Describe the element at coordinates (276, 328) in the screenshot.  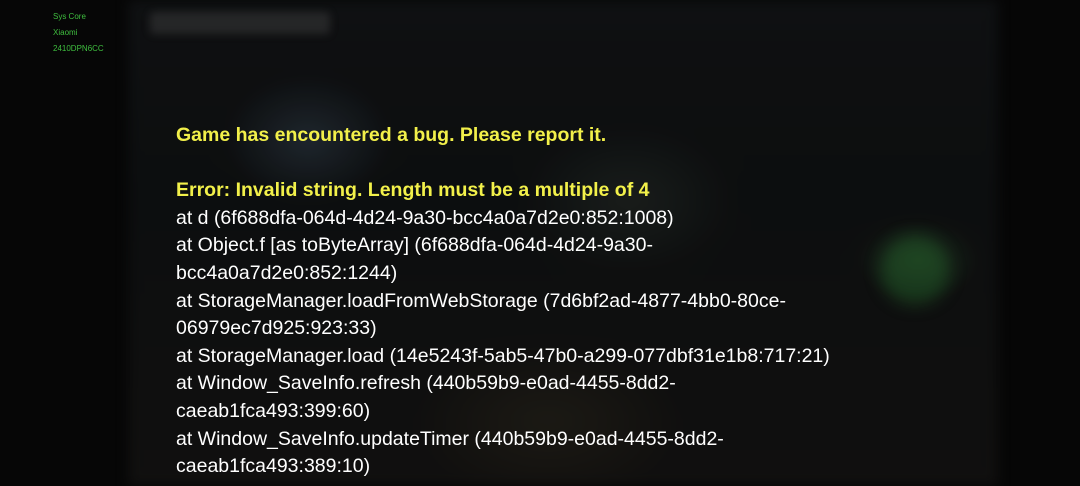
I see `stack-trace-line: 06979ec7d925:923:33)` at that location.